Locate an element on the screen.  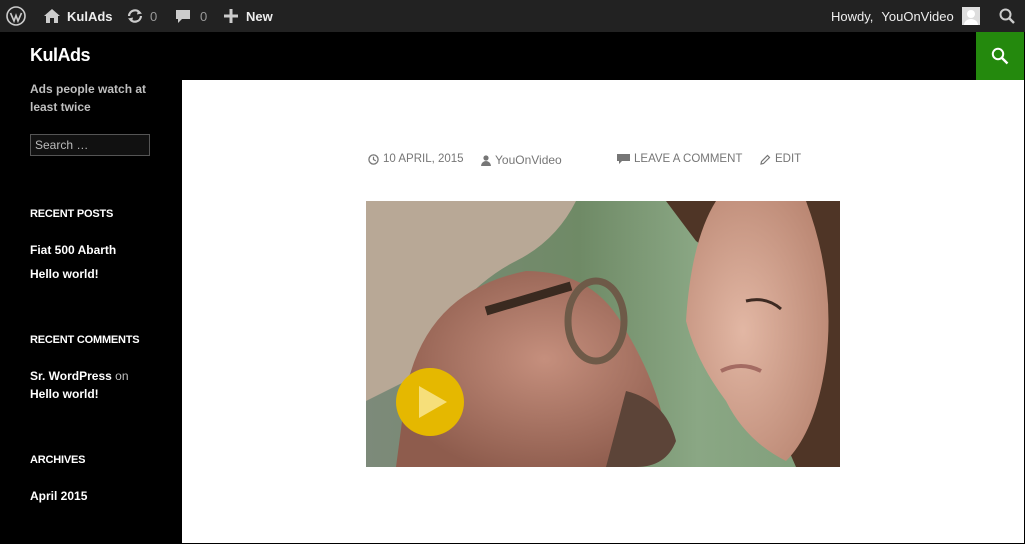
archive-link: April 2015 is located at coordinates (58, 496).